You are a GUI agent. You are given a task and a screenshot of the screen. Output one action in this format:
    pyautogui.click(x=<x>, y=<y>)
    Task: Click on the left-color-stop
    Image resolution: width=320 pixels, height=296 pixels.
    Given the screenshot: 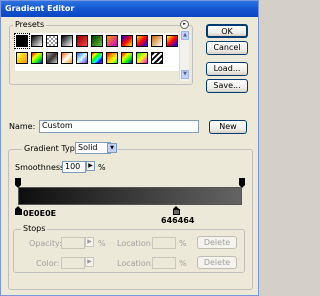 What is the action you would take?
    pyautogui.click(x=18, y=210)
    